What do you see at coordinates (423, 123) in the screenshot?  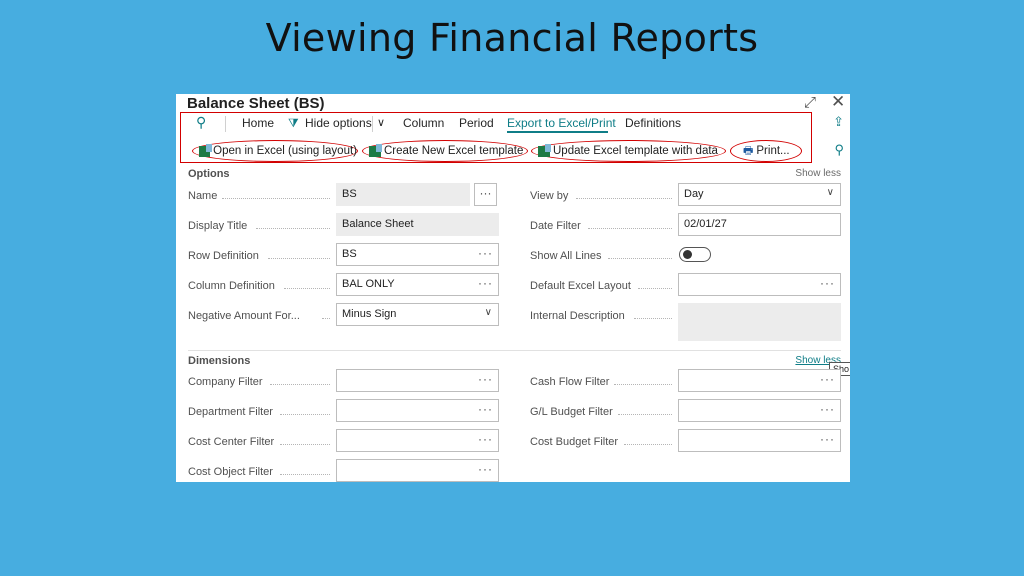 I see `menu-column: Column` at bounding box center [423, 123].